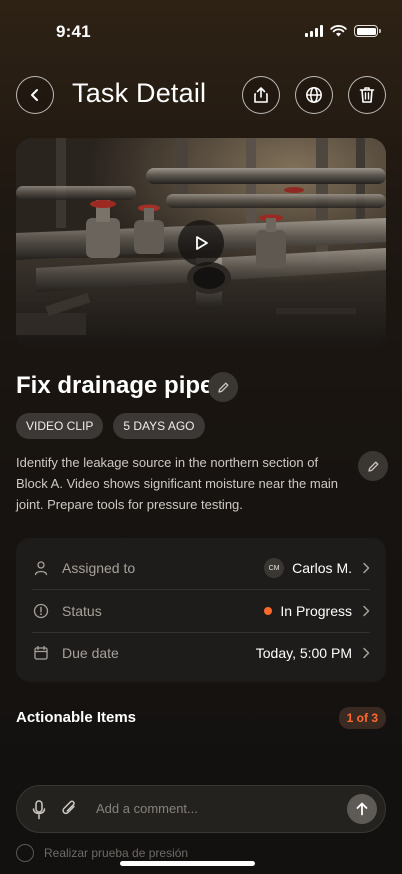 This screenshot has width=402, height=874. I want to click on status-dot, so click(268, 611).